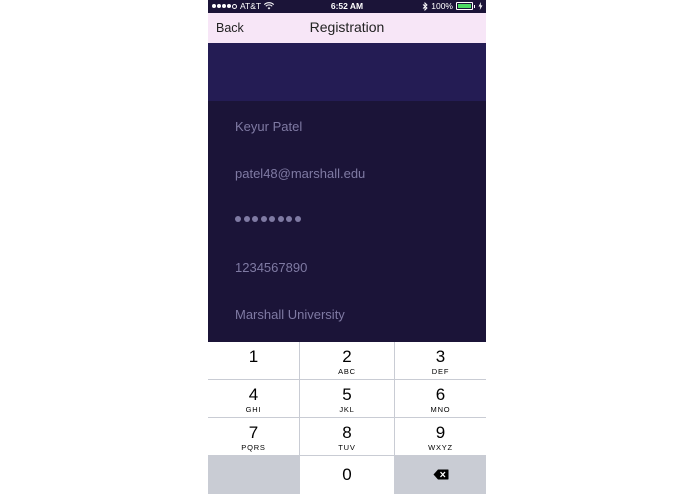 Image resolution: width=695 pixels, height=494 pixels. What do you see at coordinates (355, 267) in the screenshot?
I see `phone-field: 1234567890` at bounding box center [355, 267].